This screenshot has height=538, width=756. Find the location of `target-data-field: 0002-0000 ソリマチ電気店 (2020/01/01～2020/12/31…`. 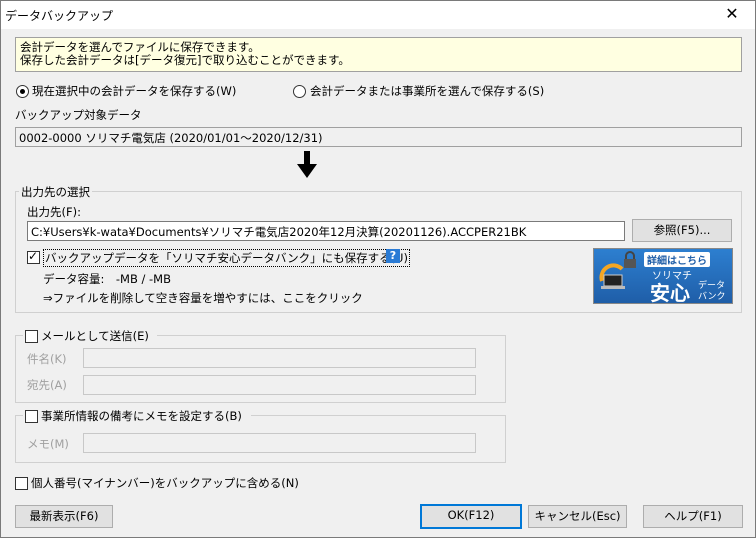

target-data-field: 0002-0000 ソリマチ電気店 (2020/01/01～2020/12/31… is located at coordinates (378, 137).